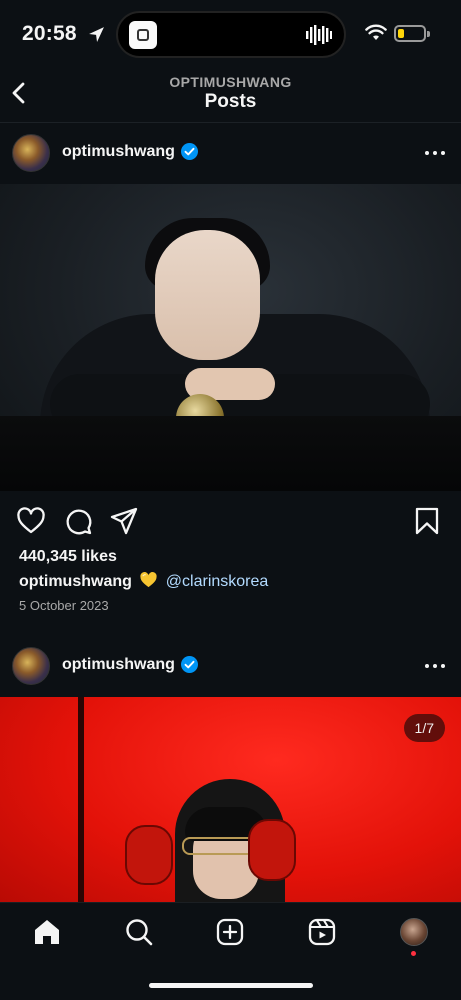 Image resolution: width=461 pixels, height=1000 pixels. I want to click on status-bar: 20:58, so click(230, 33).